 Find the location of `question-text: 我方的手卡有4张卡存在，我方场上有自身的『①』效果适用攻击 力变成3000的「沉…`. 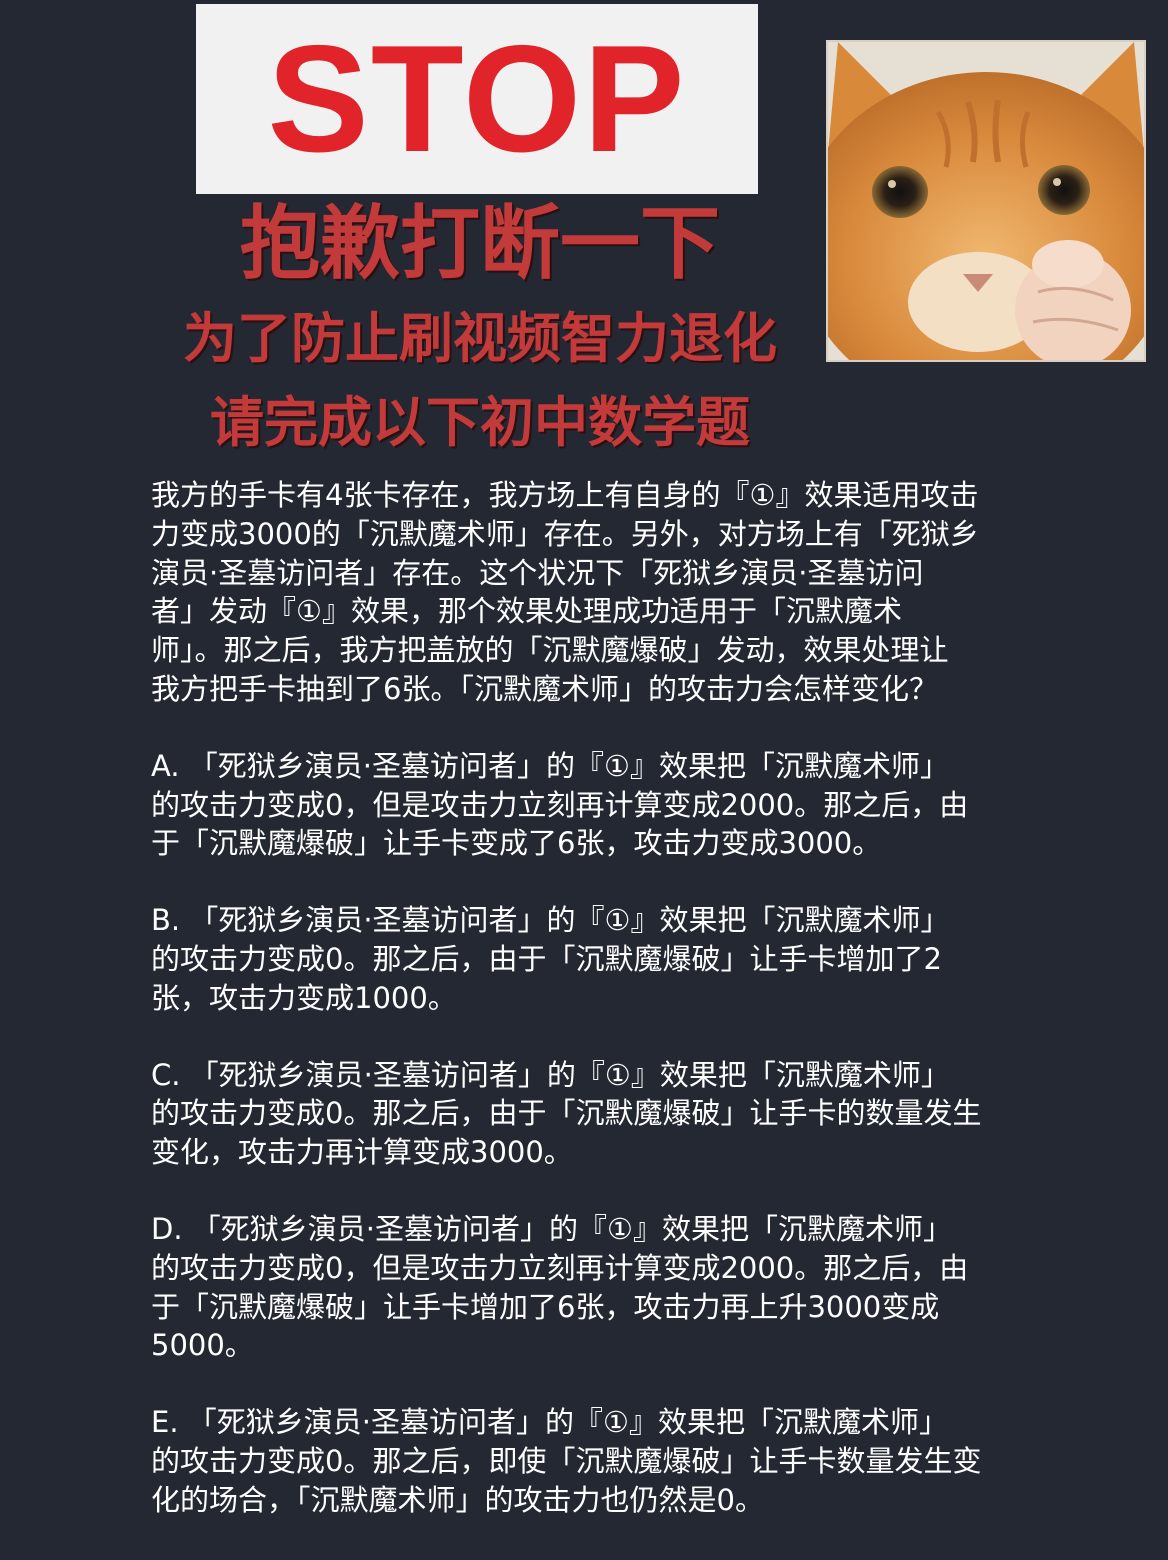

question-text: 我方的手卡有4张卡存在，我方场上有自身的『①』效果适用攻击 力变成3000的「沉… is located at coordinates (565, 592).